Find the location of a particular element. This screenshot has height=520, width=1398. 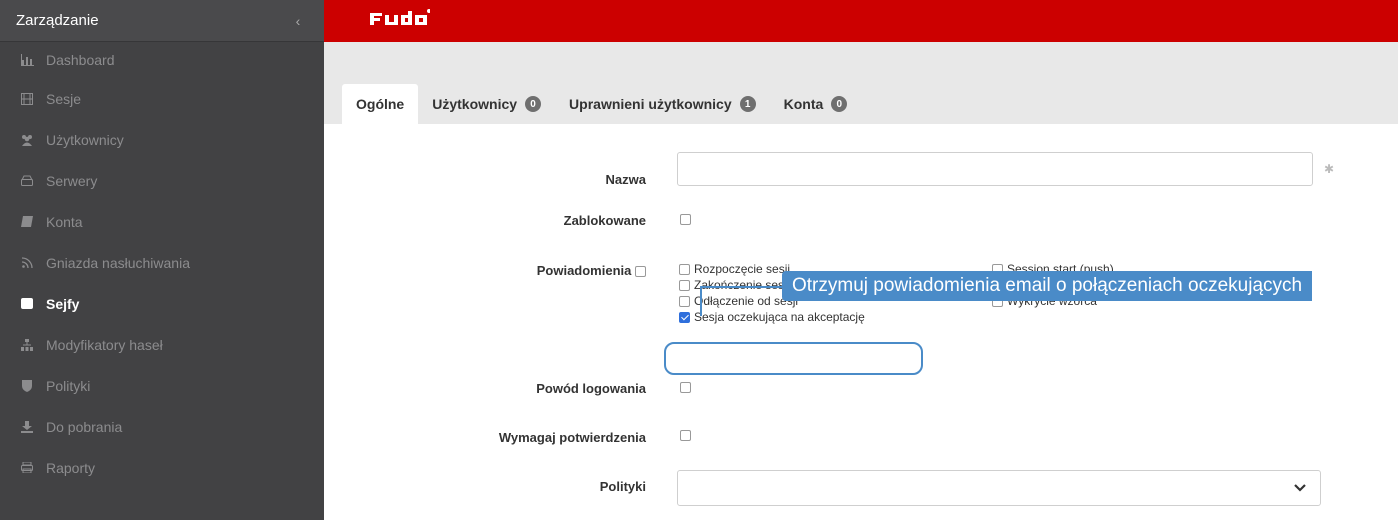

sidebar-item-label: Dashboard is located at coordinates (80, 60).